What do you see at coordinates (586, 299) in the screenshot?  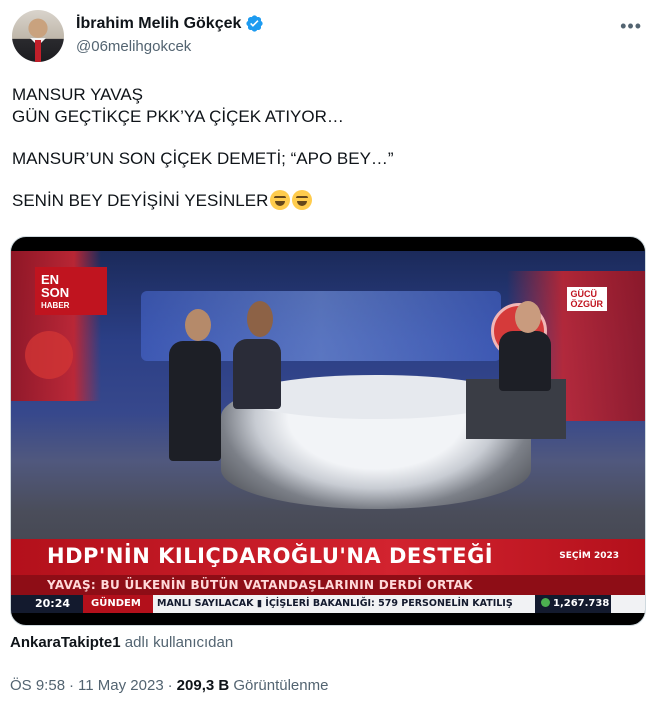 I see `corner-tag: GÜCÜ ÖZGÜR` at bounding box center [586, 299].